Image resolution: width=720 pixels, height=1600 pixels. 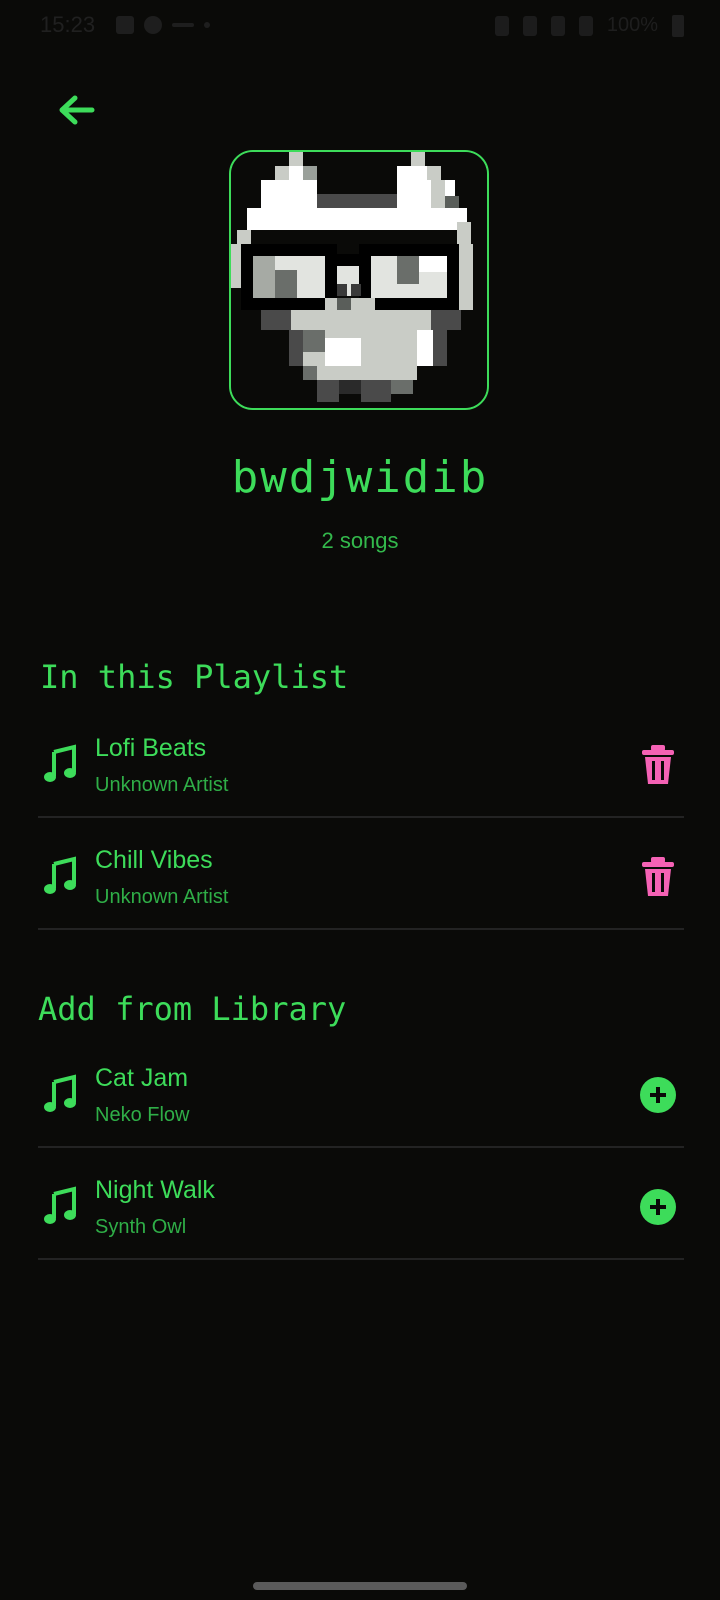 What do you see at coordinates (361, 1092) in the screenshot?
I see `library-song-row: Cat Jam Neko Flow` at bounding box center [361, 1092].